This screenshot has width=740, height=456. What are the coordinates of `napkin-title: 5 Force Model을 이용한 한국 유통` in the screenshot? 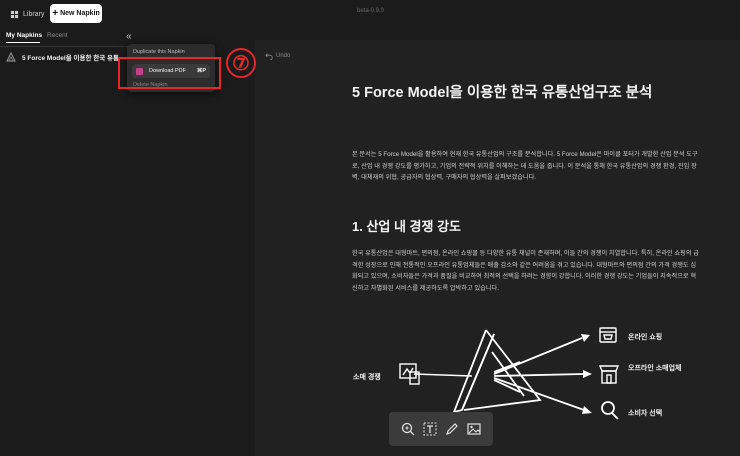 It's located at (70, 58).